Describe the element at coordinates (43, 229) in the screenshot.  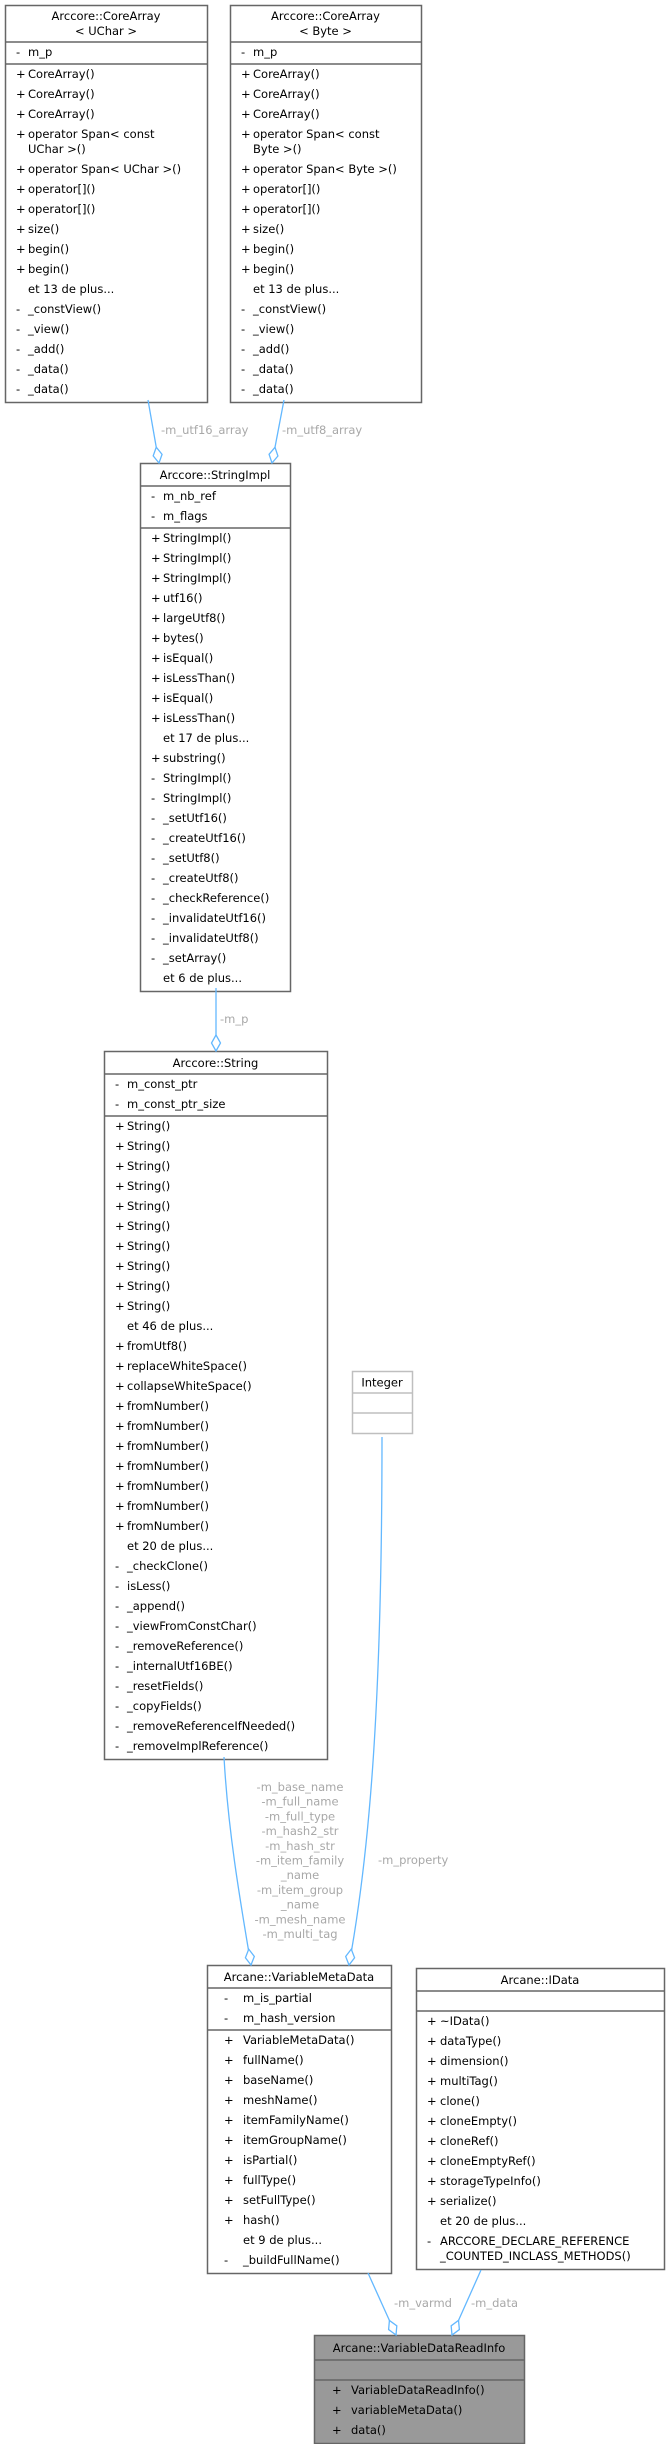
I see `method-name: size()` at that location.